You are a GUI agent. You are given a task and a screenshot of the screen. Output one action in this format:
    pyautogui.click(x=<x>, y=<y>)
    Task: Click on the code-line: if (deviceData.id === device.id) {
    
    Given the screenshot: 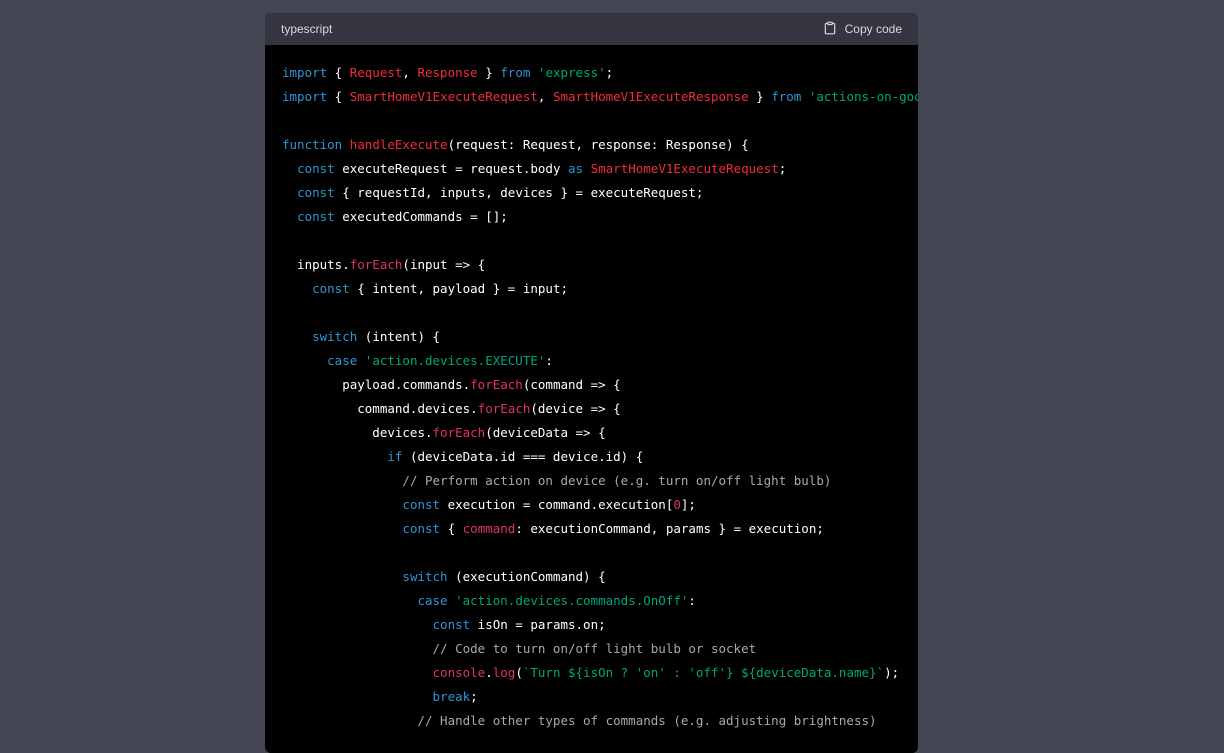 What is the action you would take?
    pyautogui.click(x=600, y=457)
    